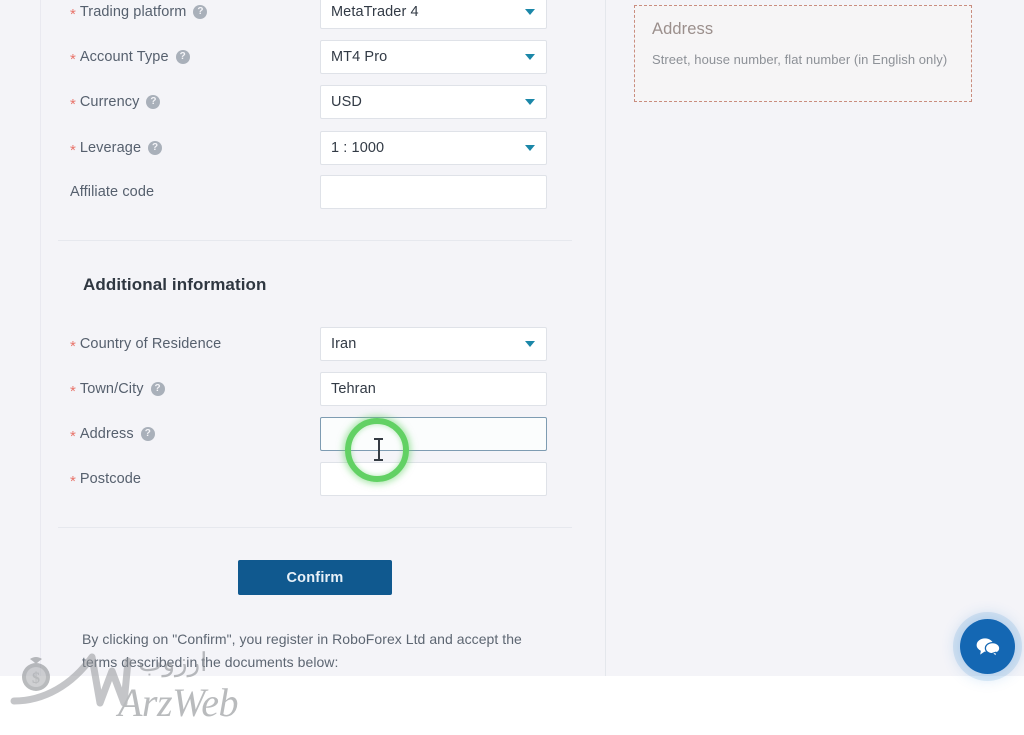  Describe the element at coordinates (302, 344) in the screenshot. I see `form-row-country-of-residence: * Country of Residence Iran` at that location.